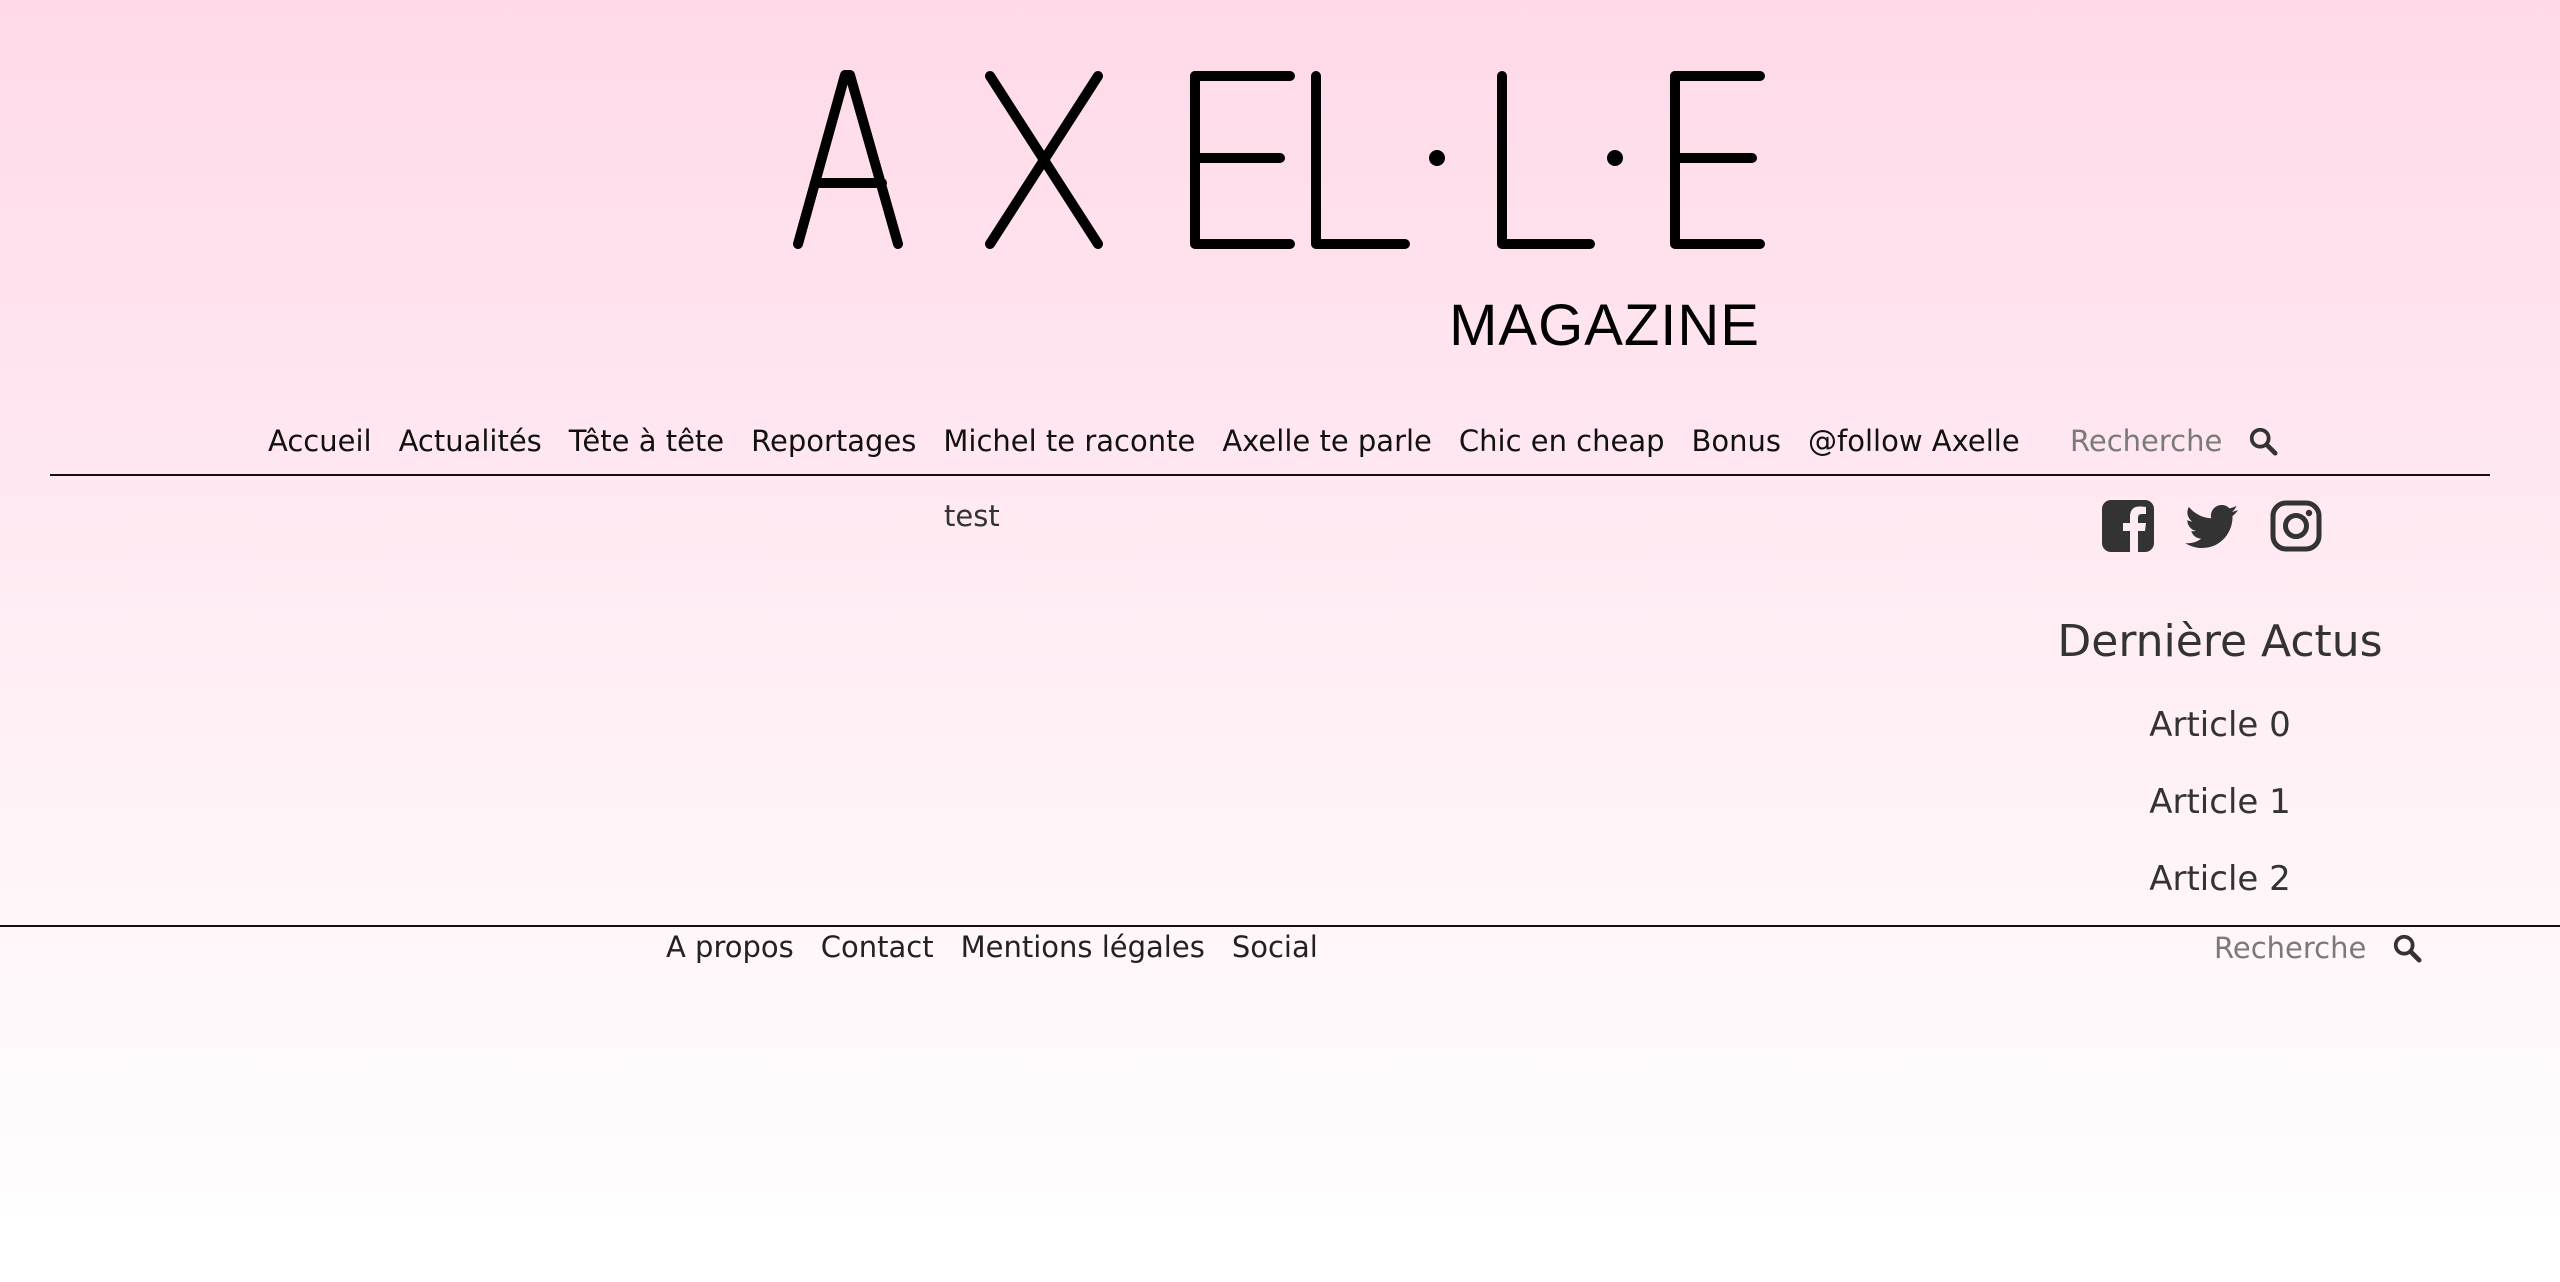  What do you see at coordinates (1604, 325) in the screenshot?
I see `logo-sub-text: MAGAZINE` at bounding box center [1604, 325].